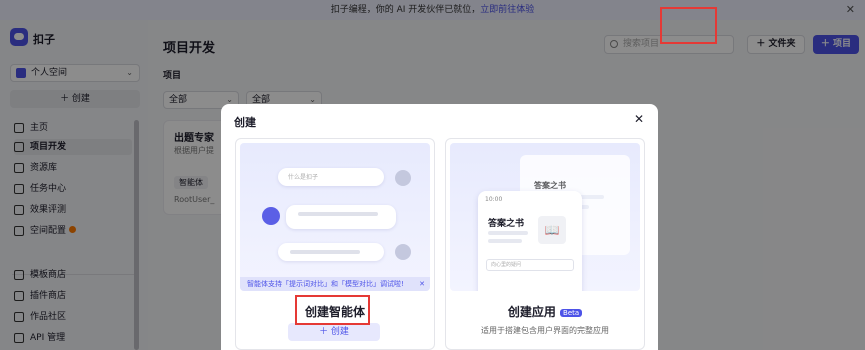  Describe the element at coordinates (303, 177) in the screenshot. I see `bubble-text: 什么是扣子` at that location.